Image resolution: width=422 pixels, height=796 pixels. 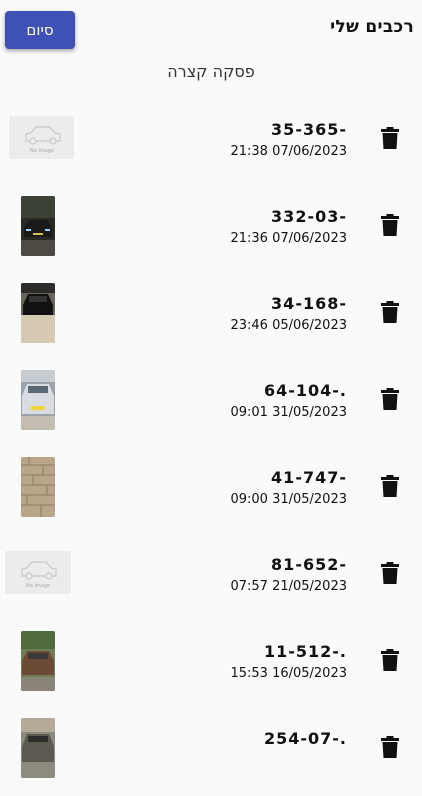 I want to click on app-header: רכבים שלי סיום, so click(x=211, y=30).